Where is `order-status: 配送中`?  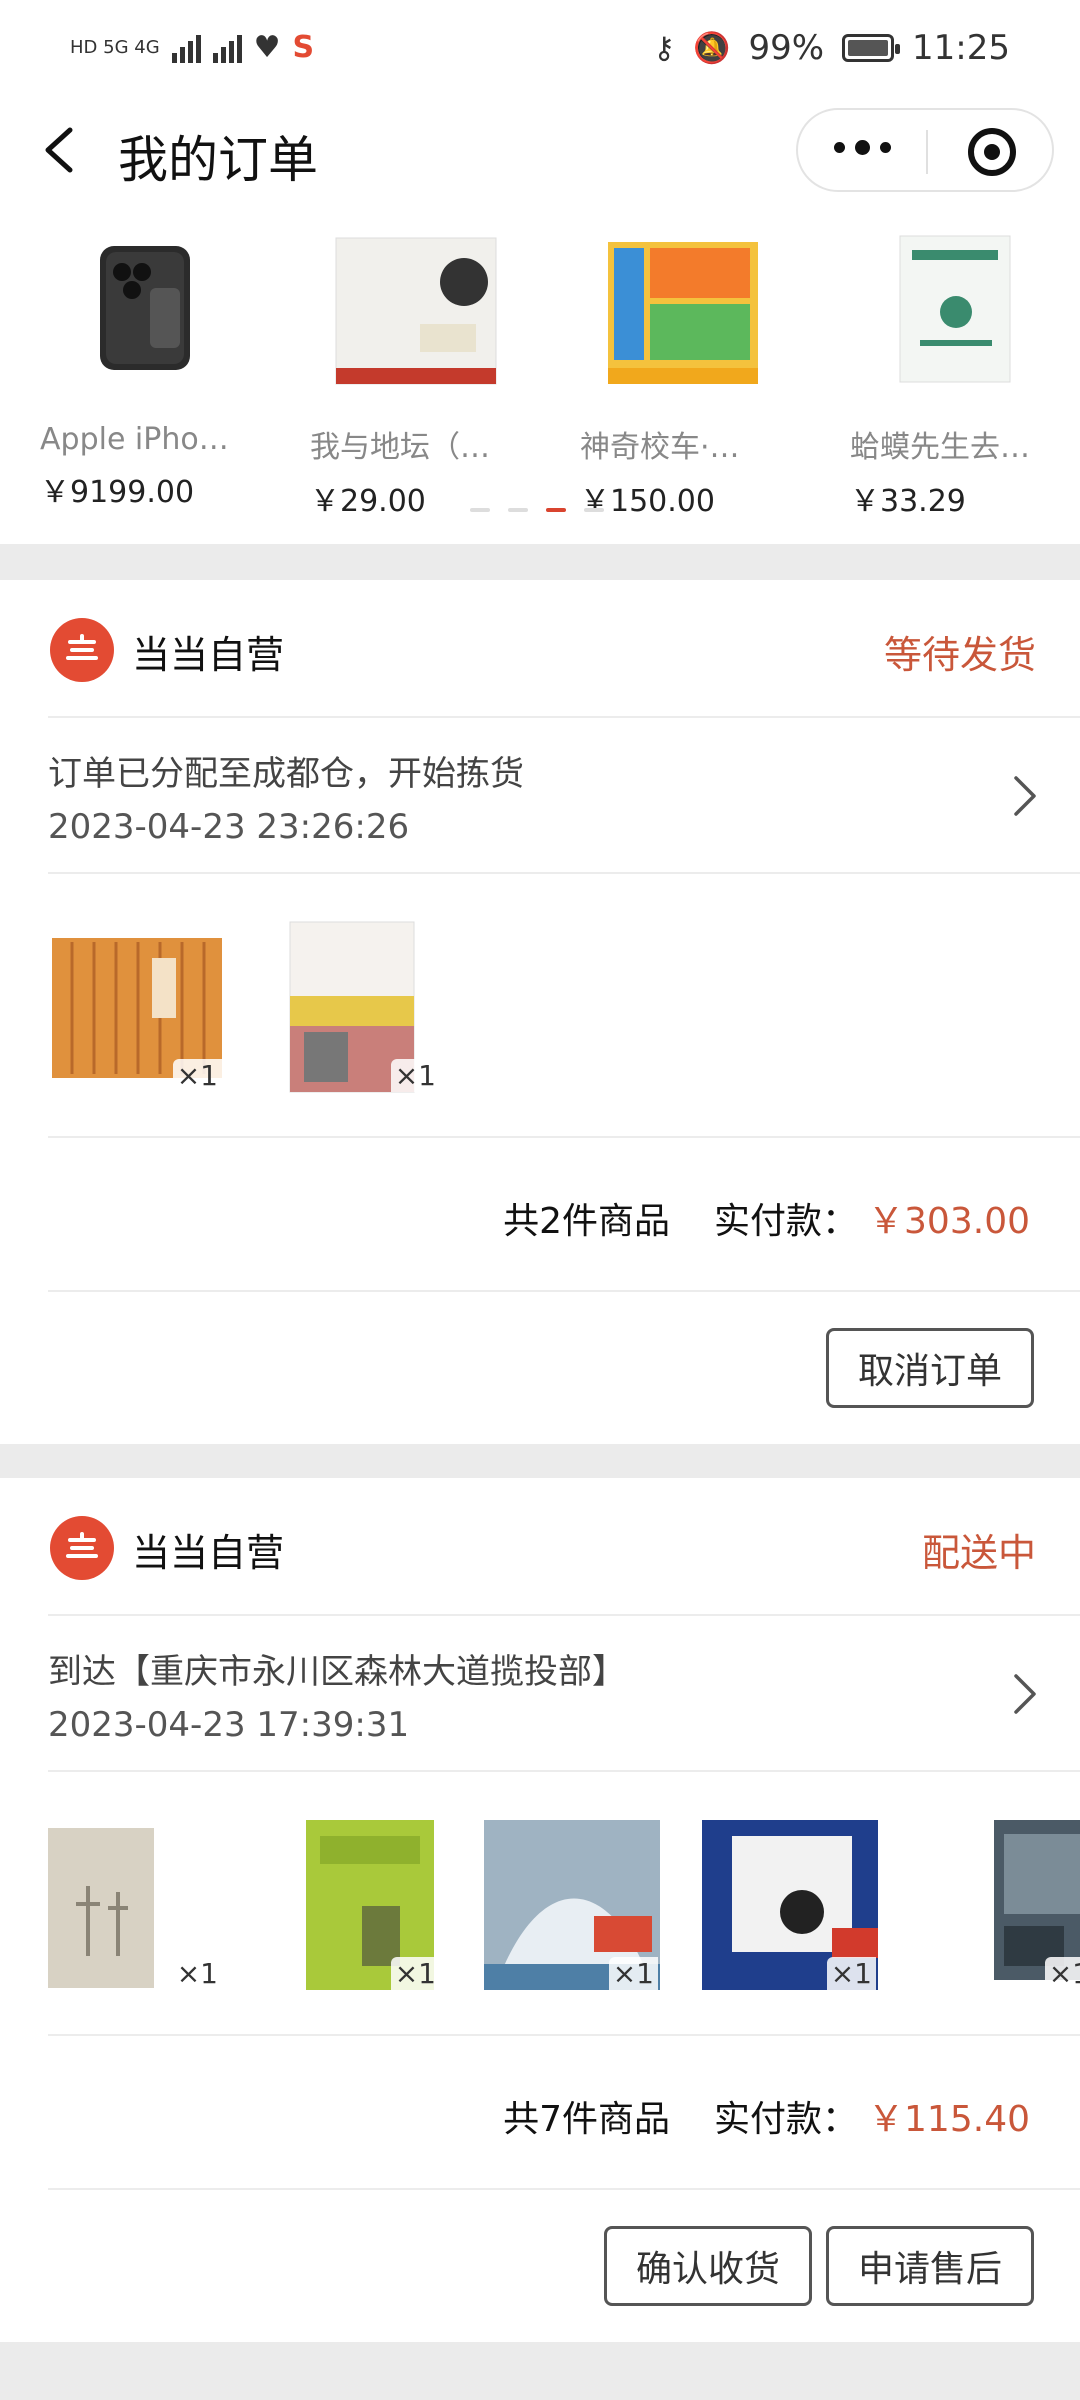 order-status: 配送中 is located at coordinates (978, 1553).